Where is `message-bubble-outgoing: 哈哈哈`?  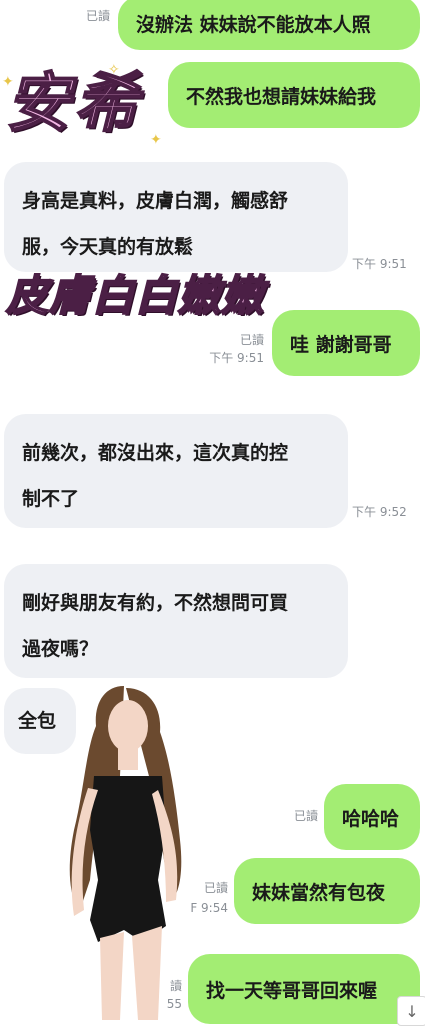 message-bubble-outgoing: 哈哈哈 is located at coordinates (372, 817).